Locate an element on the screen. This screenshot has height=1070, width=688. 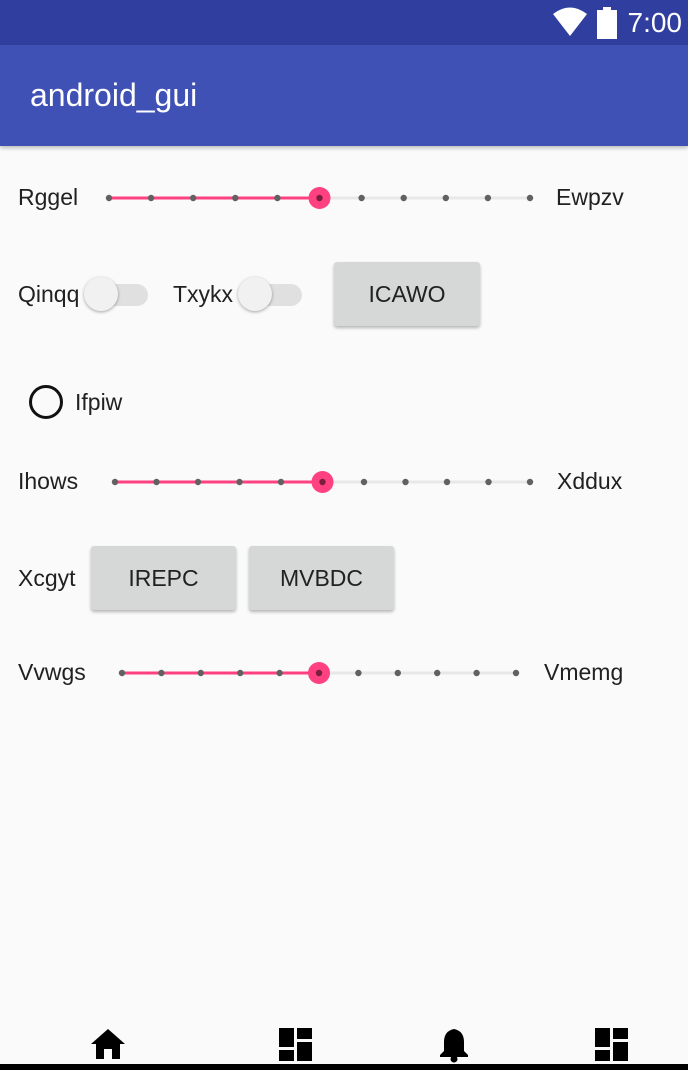
seekbar-right-label: Ewpzv is located at coordinates (590, 197).